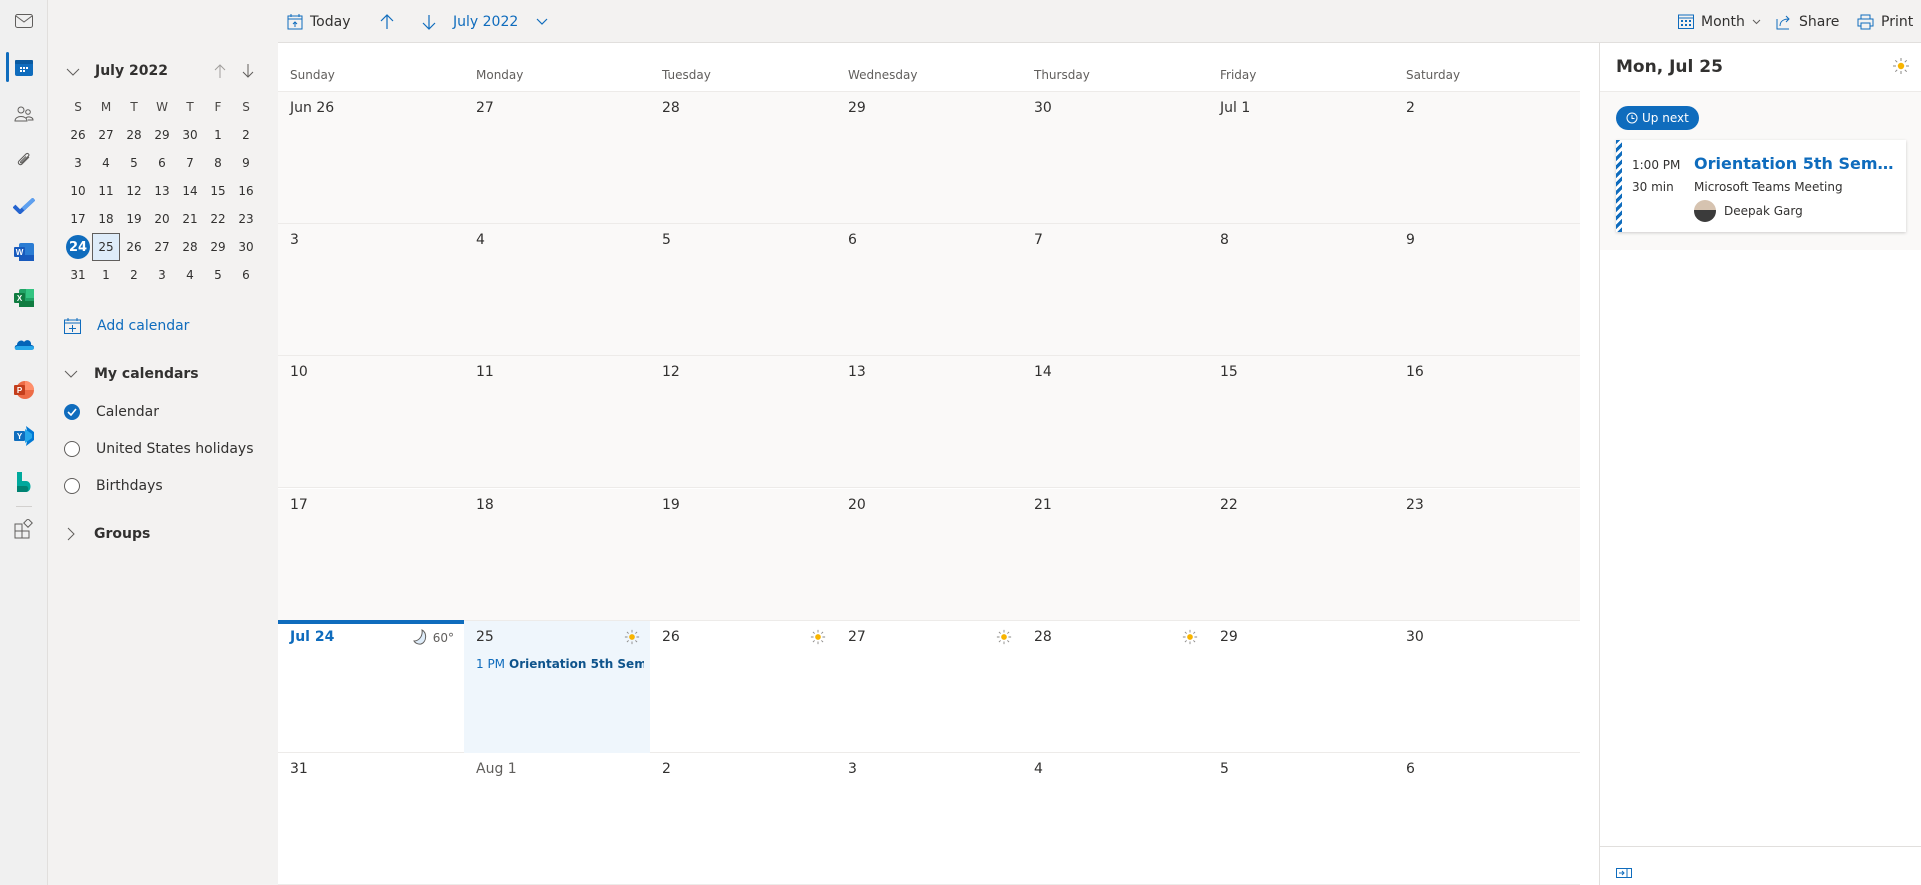 Image resolution: width=1921 pixels, height=885 pixels. I want to click on day-cell: 16, so click(1487, 422).